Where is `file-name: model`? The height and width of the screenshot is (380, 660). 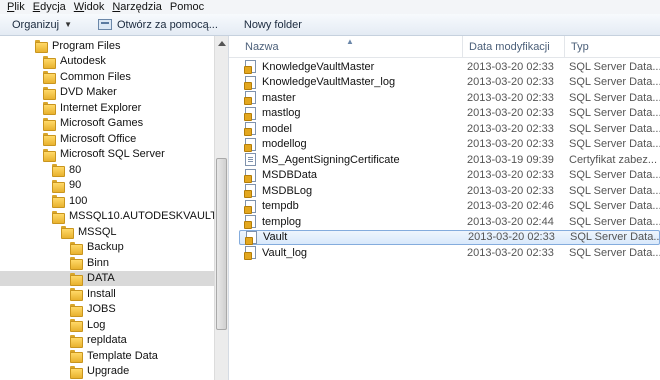 file-name: model is located at coordinates (277, 128).